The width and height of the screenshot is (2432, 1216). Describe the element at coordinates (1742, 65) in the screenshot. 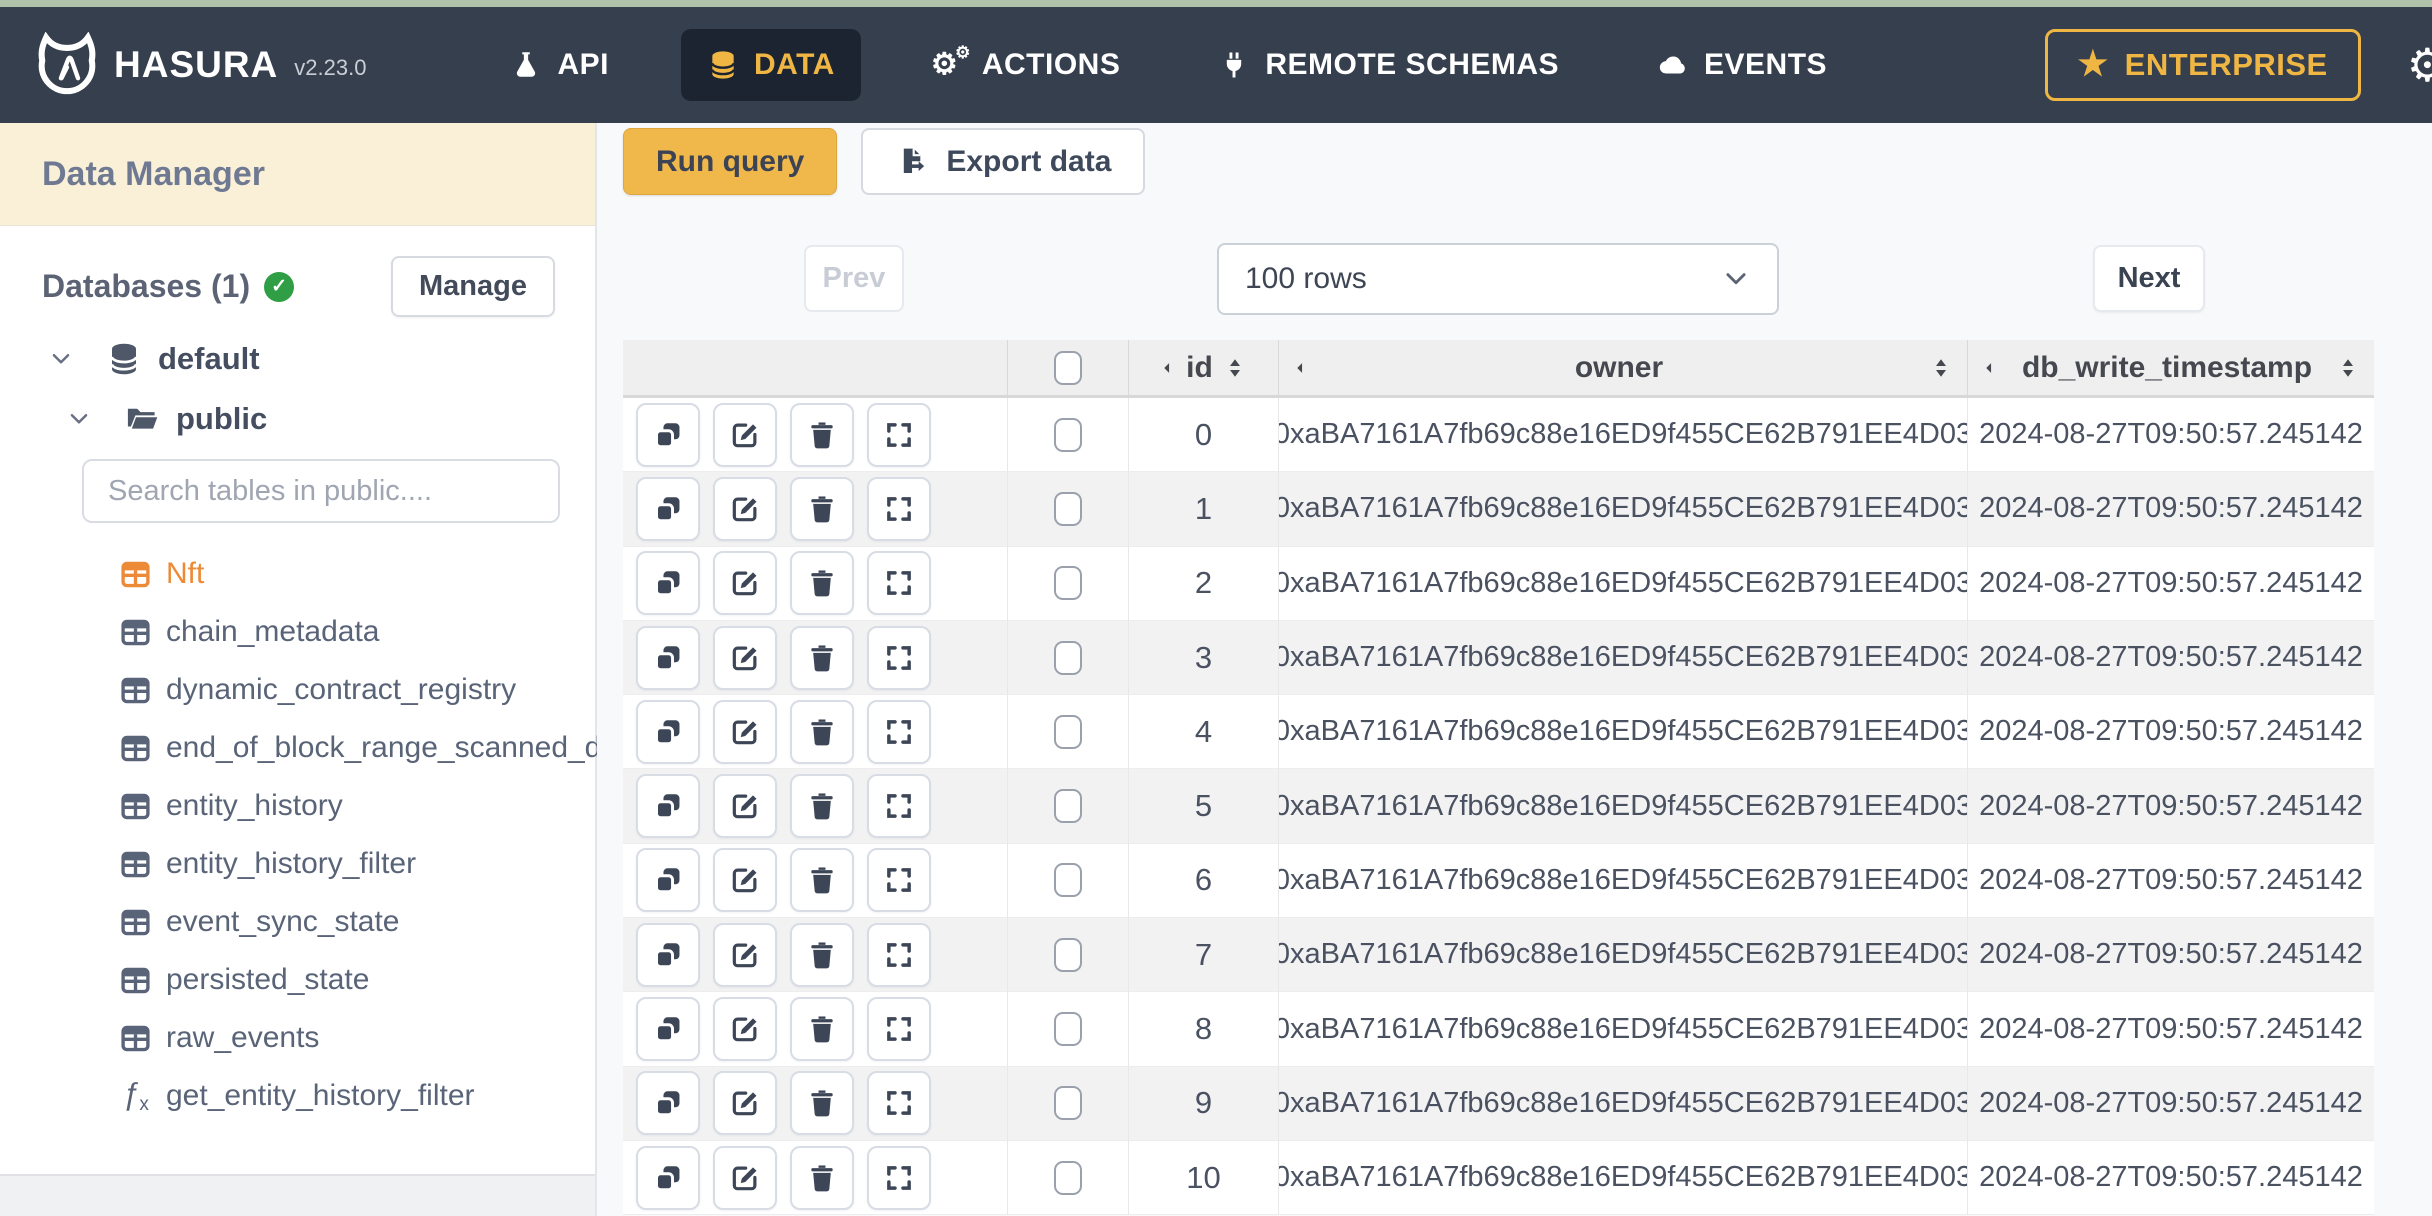

I see `nav-item-events: EVENTS` at that location.